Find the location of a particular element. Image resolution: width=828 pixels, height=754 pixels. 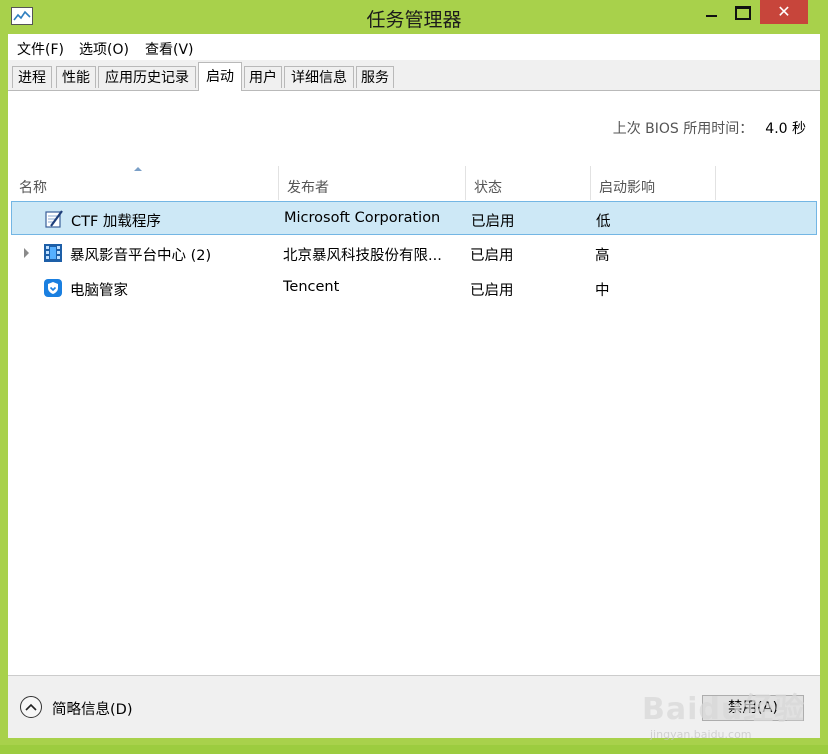

fewer-details-button is located at coordinates (31, 707).